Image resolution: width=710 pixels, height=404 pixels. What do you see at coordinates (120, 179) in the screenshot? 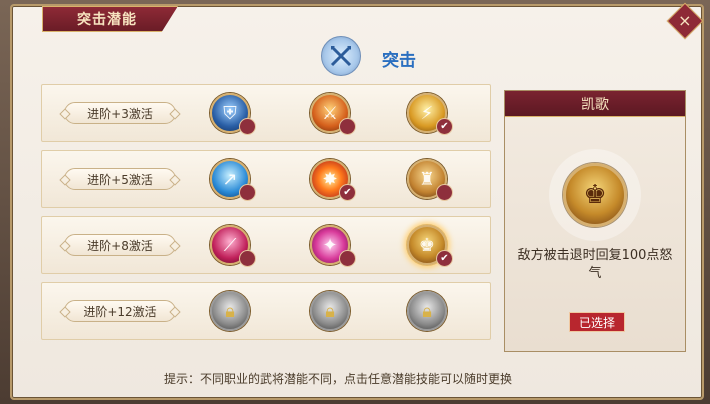
I see `tier-label: 进阶+5激活` at bounding box center [120, 179].